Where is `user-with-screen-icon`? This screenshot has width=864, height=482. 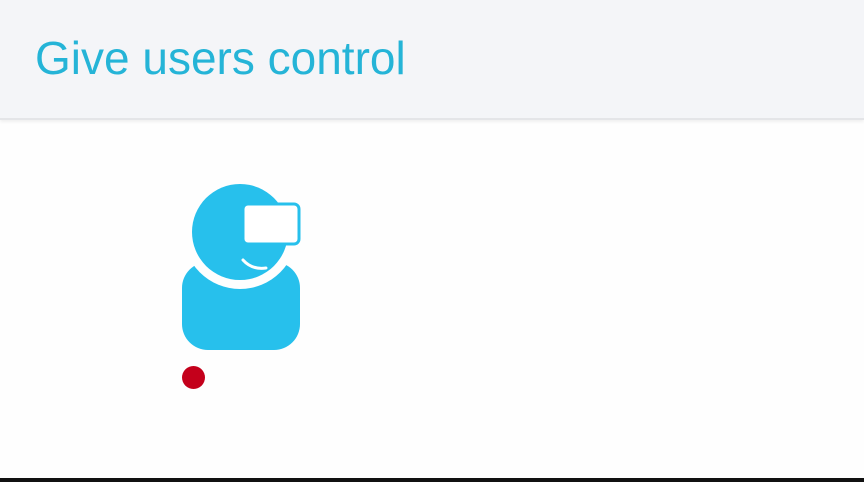
user-with-screen-icon is located at coordinates (241, 262).